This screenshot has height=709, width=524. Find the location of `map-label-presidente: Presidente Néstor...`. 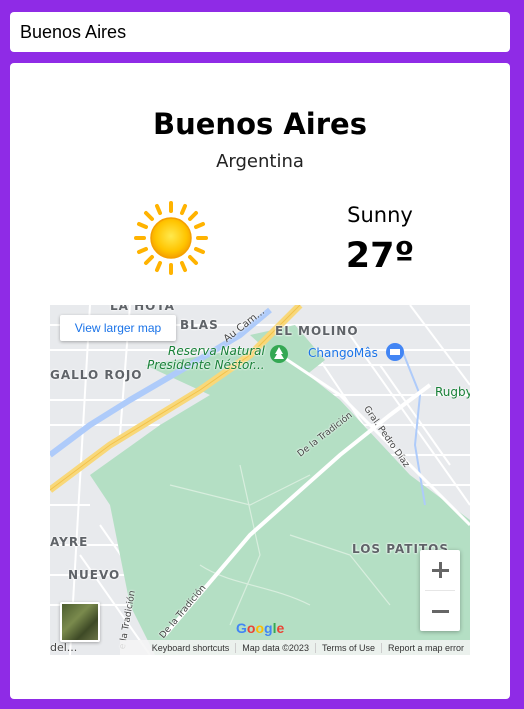

map-label-presidente: Presidente Néstor... is located at coordinates (206, 365).